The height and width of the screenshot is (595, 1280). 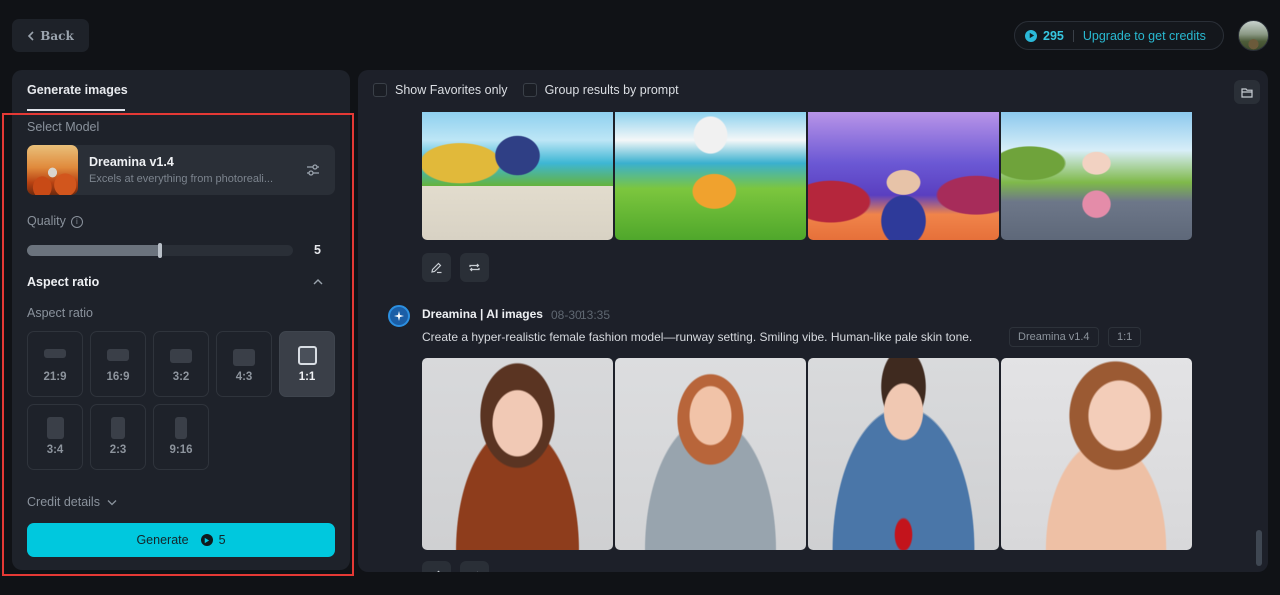 I want to click on info-icon: i, so click(x=76, y=222).